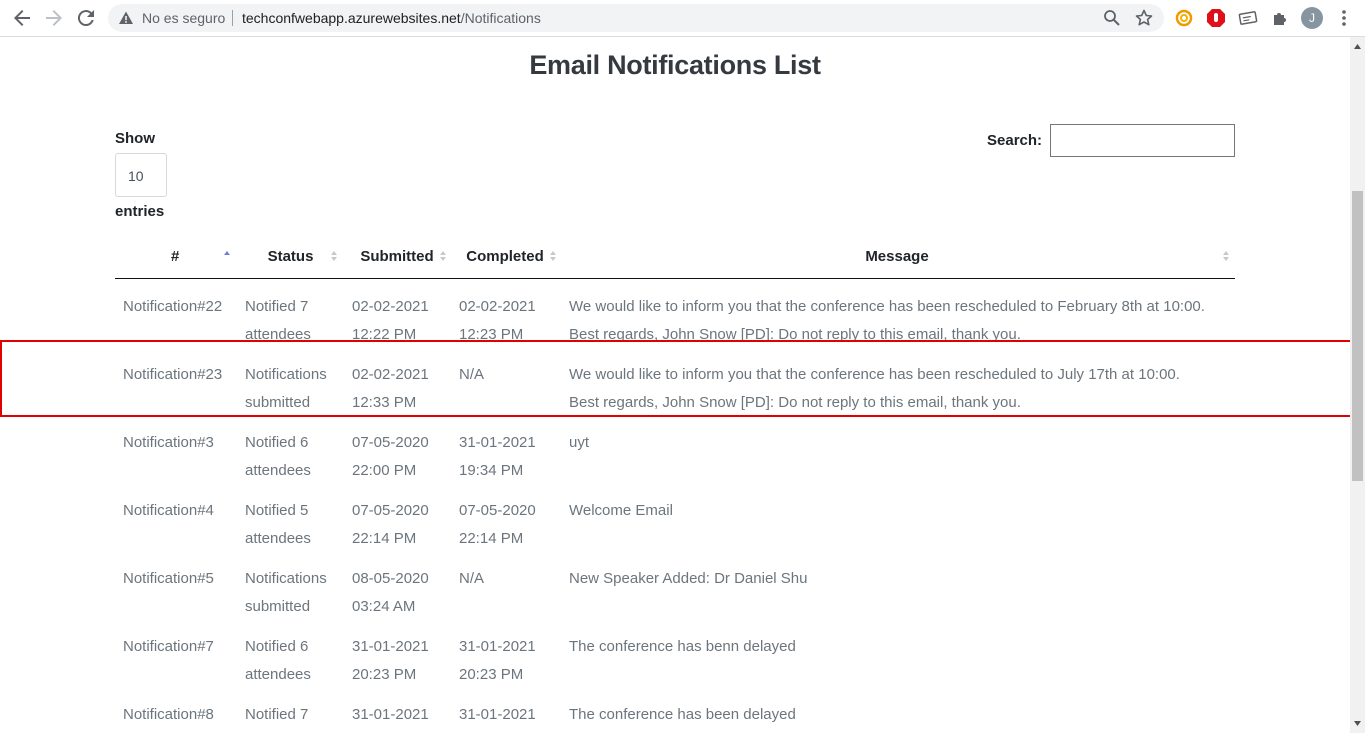 This screenshot has width=1365, height=733. Describe the element at coordinates (168, 578) in the screenshot. I see `cell-id: Notification#5` at that location.